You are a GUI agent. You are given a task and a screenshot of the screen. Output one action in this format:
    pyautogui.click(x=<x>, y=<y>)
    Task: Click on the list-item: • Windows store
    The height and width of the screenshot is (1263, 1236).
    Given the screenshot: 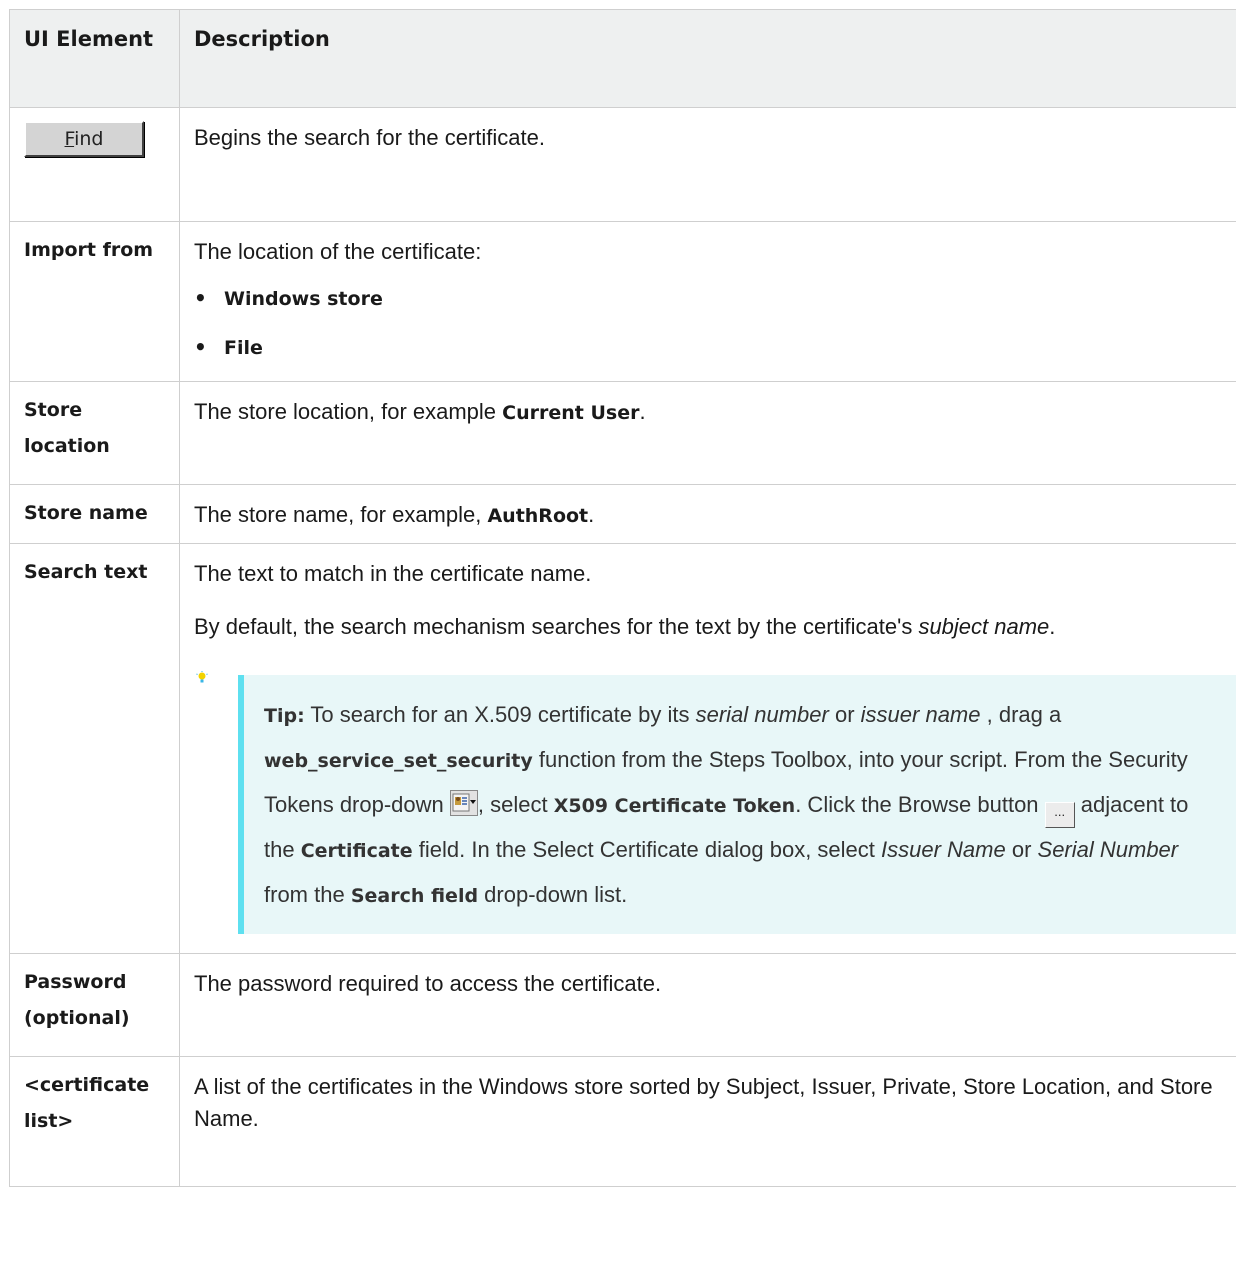 What is the action you would take?
    pyautogui.click(x=708, y=298)
    